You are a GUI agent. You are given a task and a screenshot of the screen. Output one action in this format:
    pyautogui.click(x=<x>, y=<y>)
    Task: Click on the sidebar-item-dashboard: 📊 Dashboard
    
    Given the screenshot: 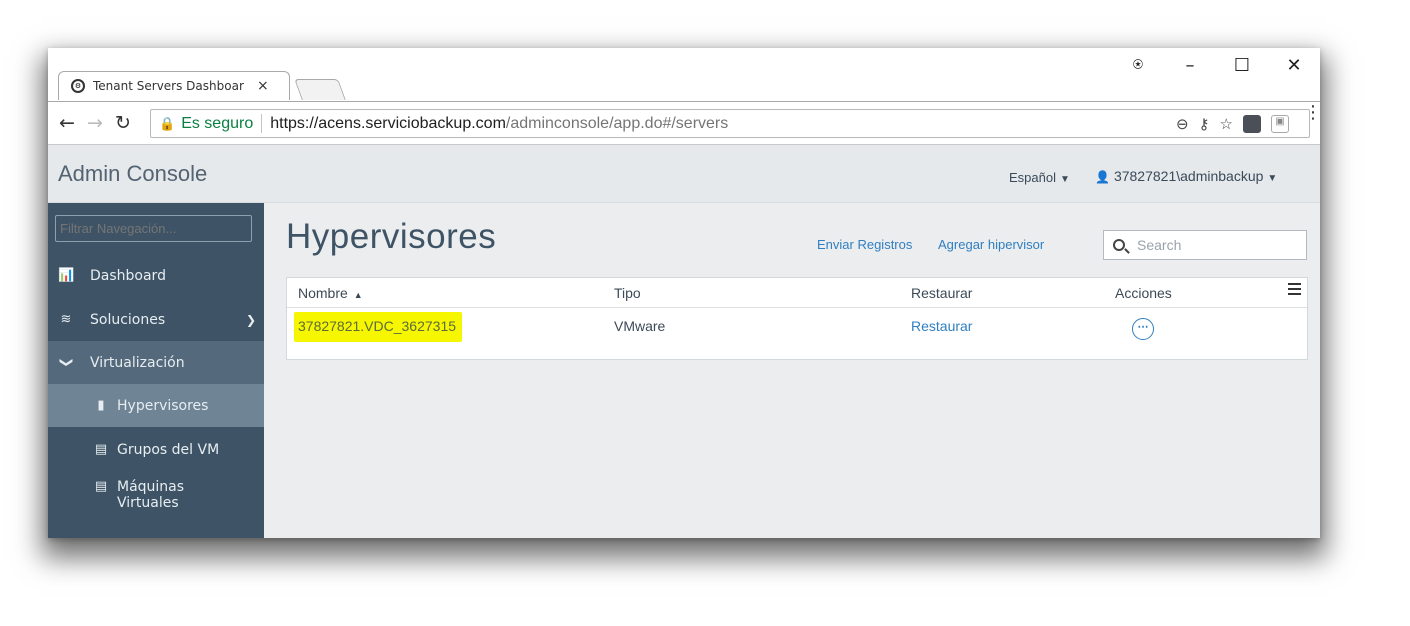 What is the action you would take?
    pyautogui.click(x=156, y=275)
    